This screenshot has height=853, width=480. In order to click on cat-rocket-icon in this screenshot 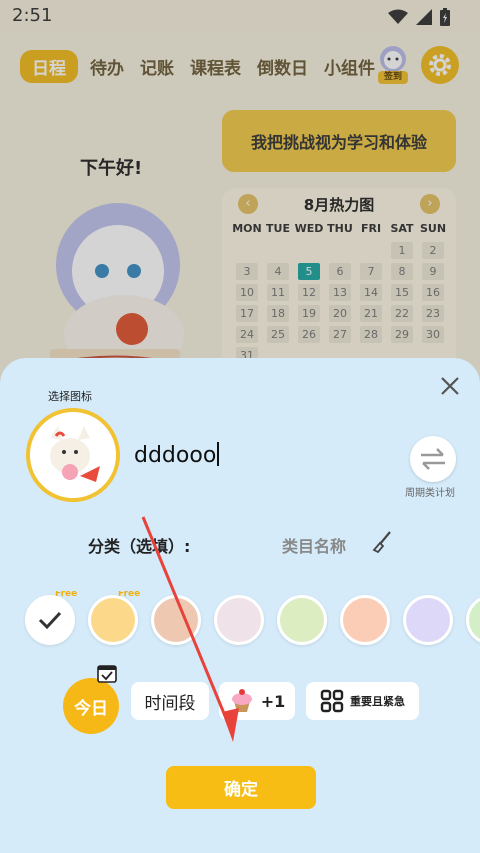, I will do `click(73, 455)`.